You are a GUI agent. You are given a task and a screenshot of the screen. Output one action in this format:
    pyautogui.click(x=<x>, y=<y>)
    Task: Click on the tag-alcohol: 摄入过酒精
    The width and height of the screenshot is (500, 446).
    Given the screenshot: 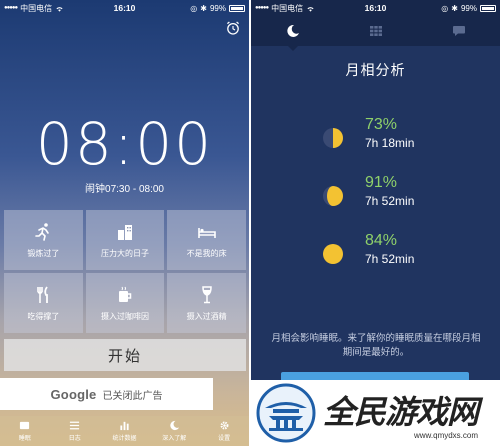 What is the action you would take?
    pyautogui.click(x=206, y=303)
    